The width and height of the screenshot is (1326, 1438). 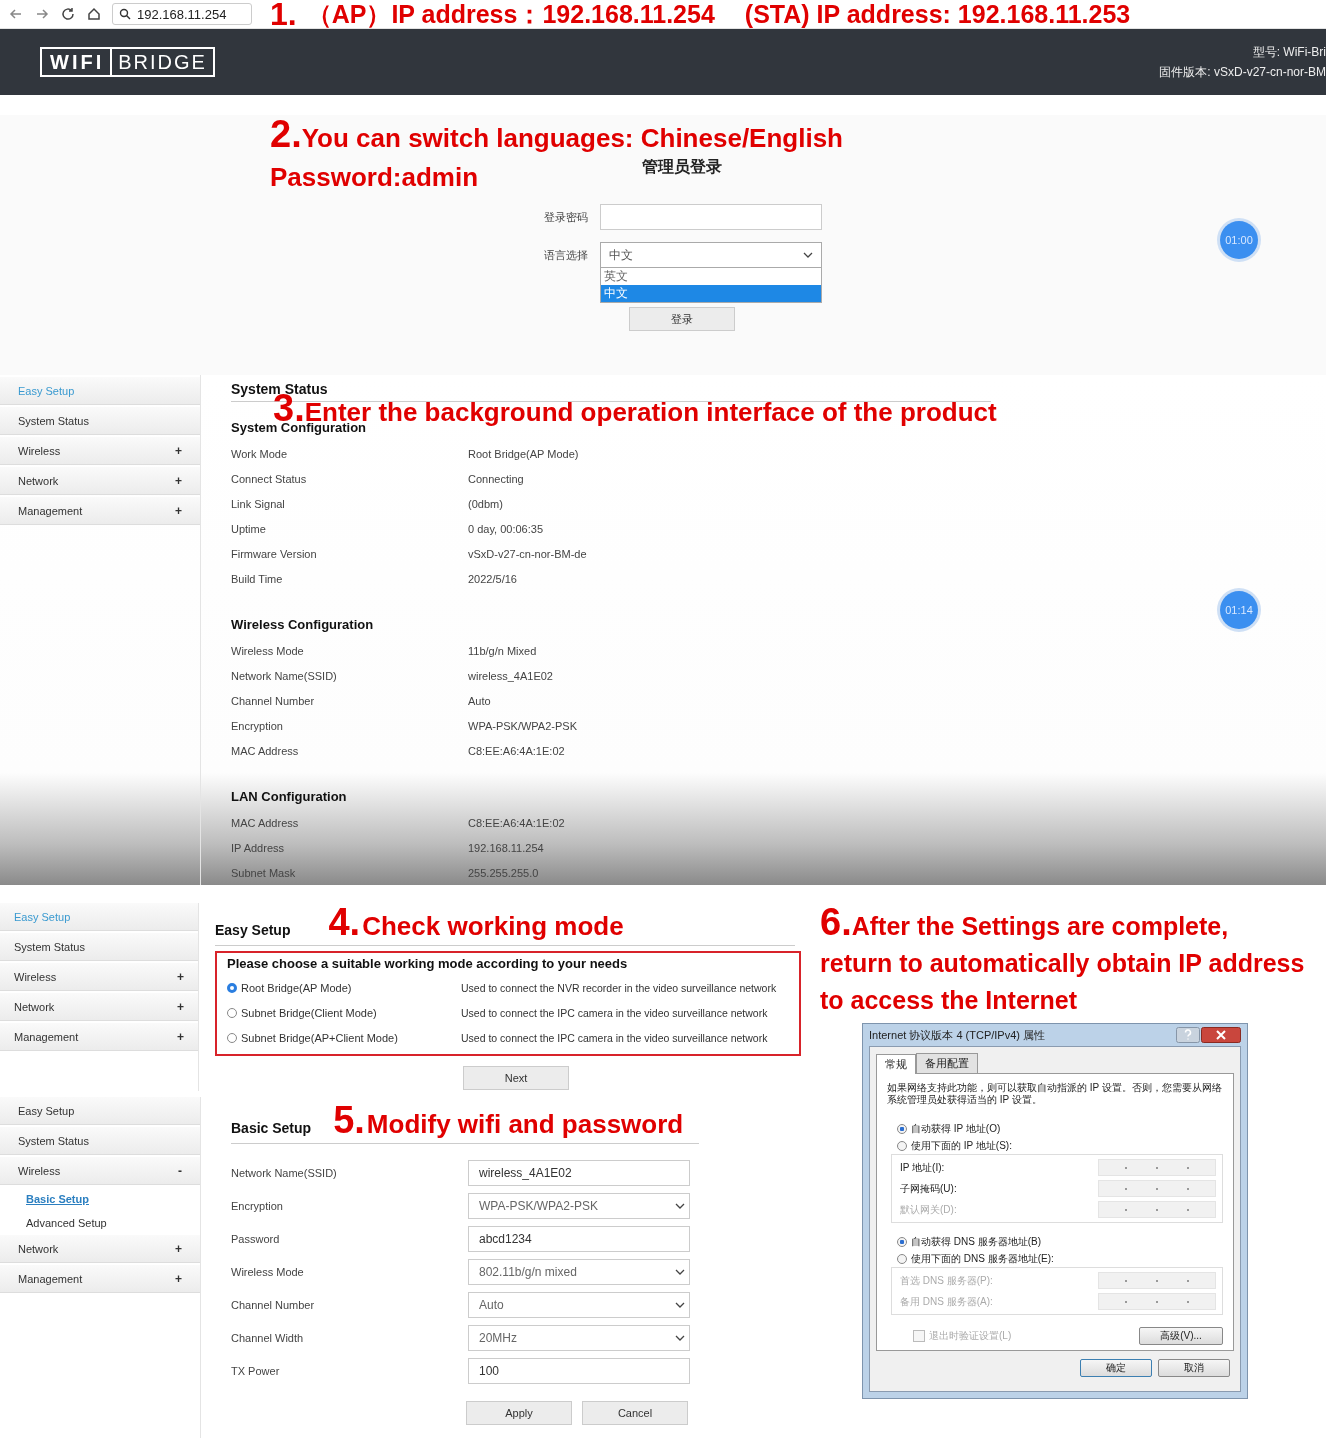 I want to click on form-button: Apply, so click(x=519, y=1413).